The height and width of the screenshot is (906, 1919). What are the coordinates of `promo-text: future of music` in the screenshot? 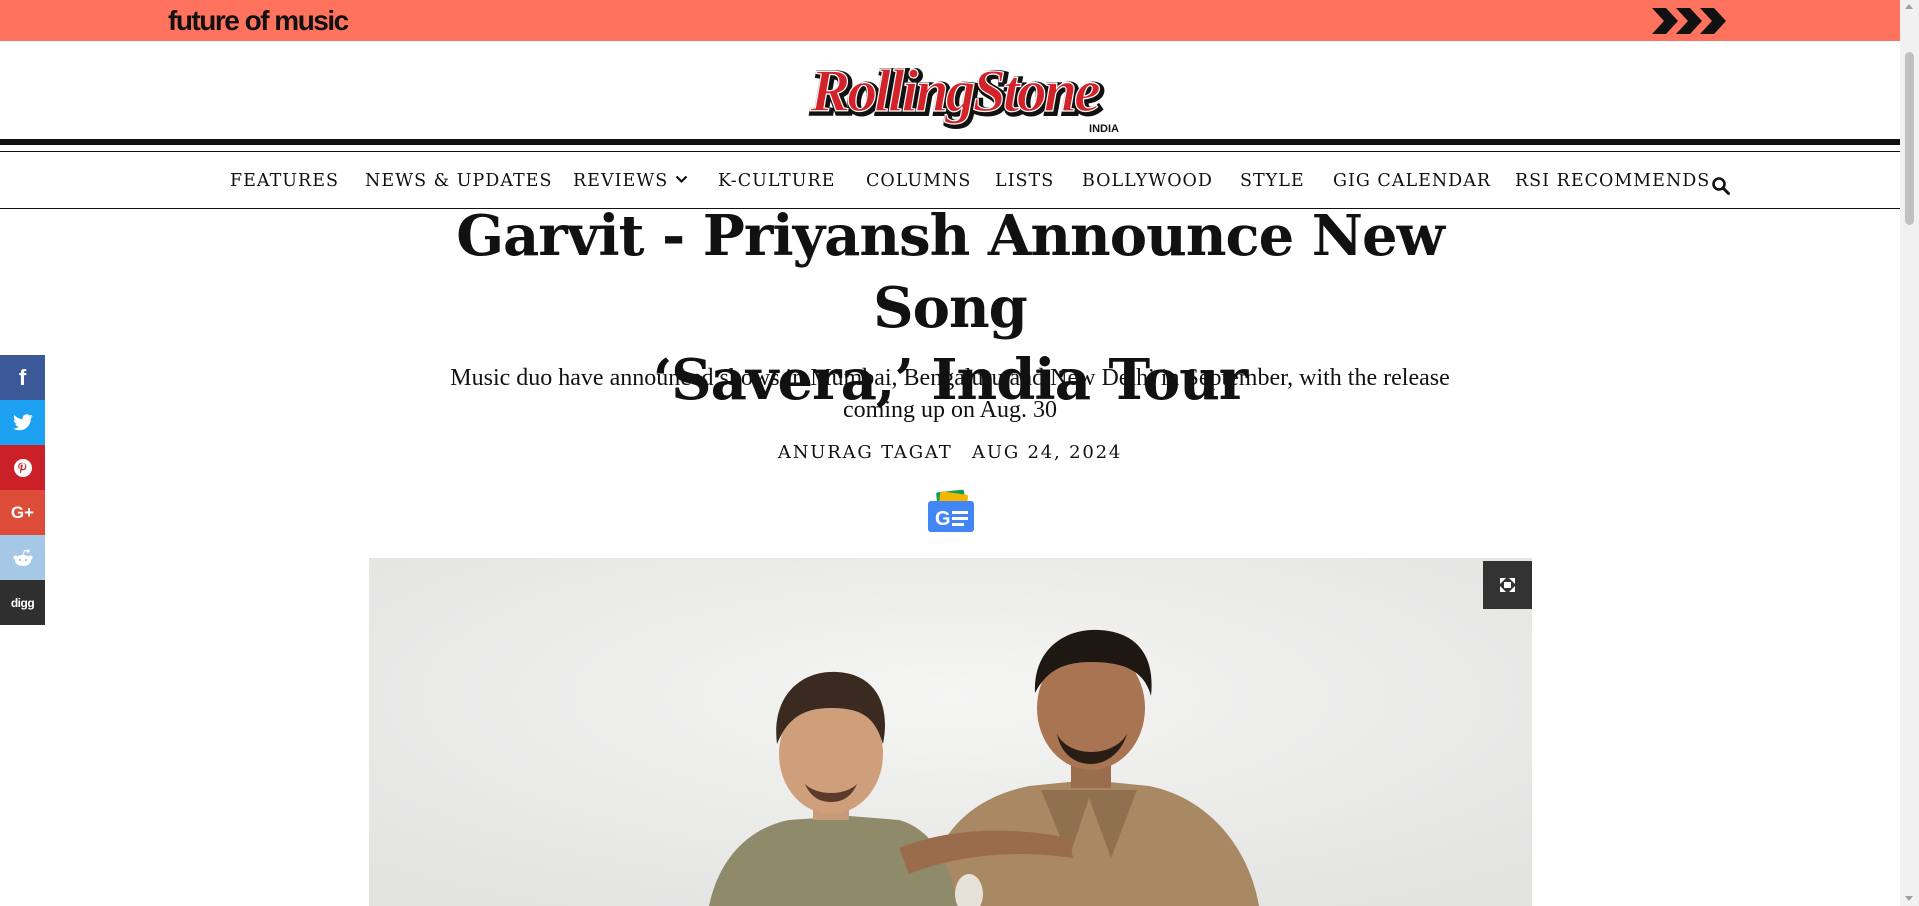 It's located at (258, 21).